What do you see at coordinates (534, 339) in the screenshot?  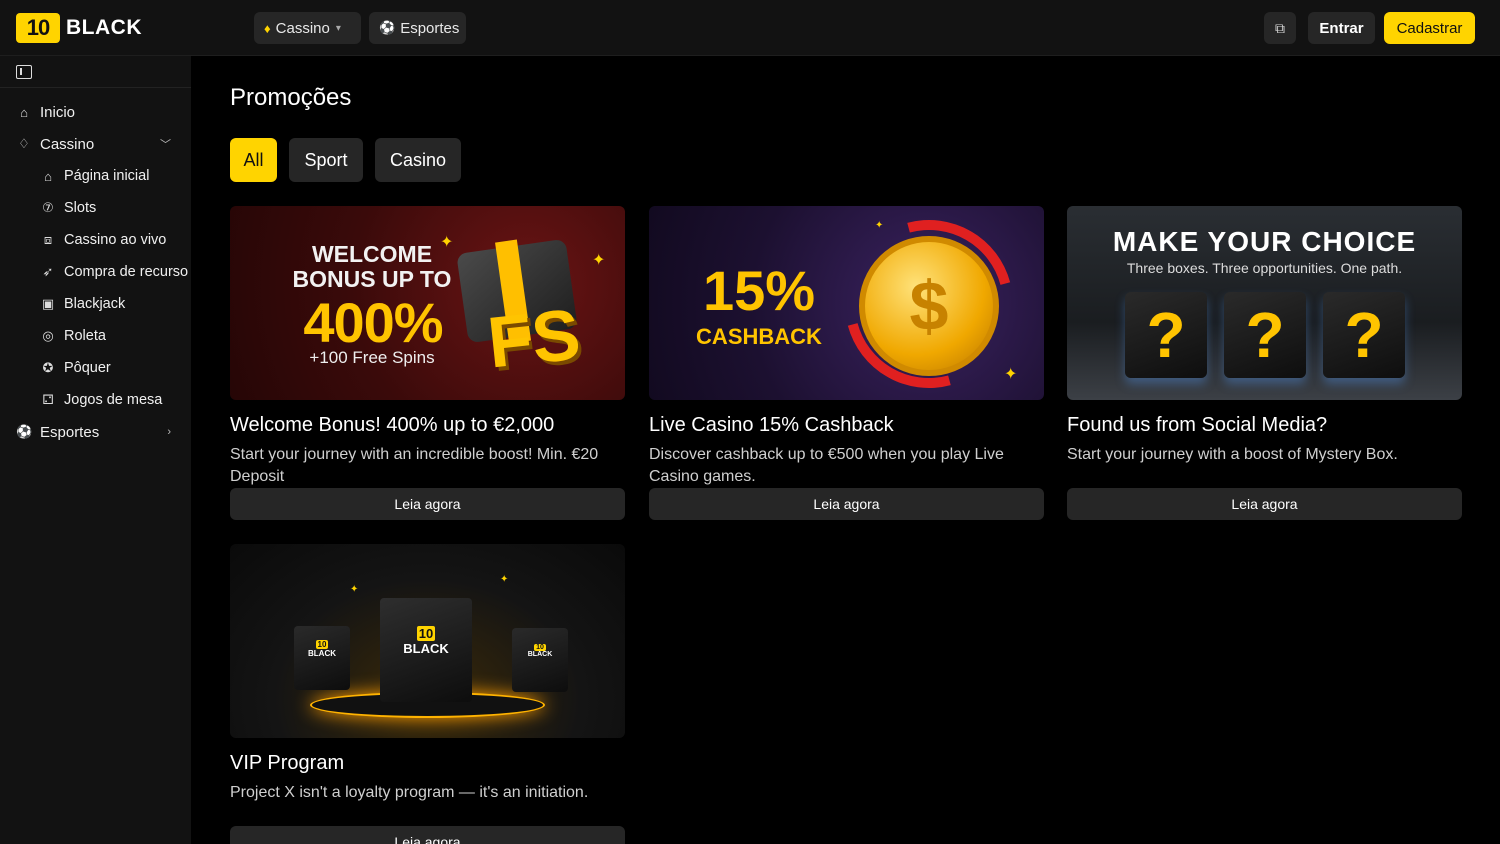 I see `banner-badge: FS` at bounding box center [534, 339].